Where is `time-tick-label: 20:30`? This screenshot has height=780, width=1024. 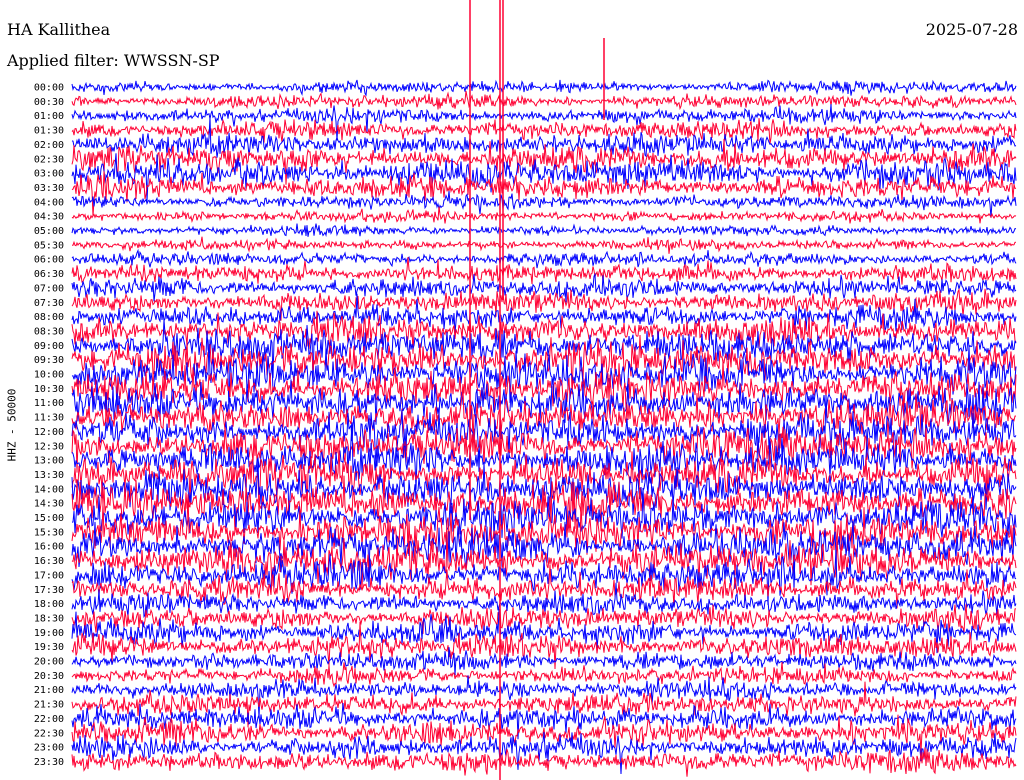
time-tick-label: 20:30 is located at coordinates (49, 676).